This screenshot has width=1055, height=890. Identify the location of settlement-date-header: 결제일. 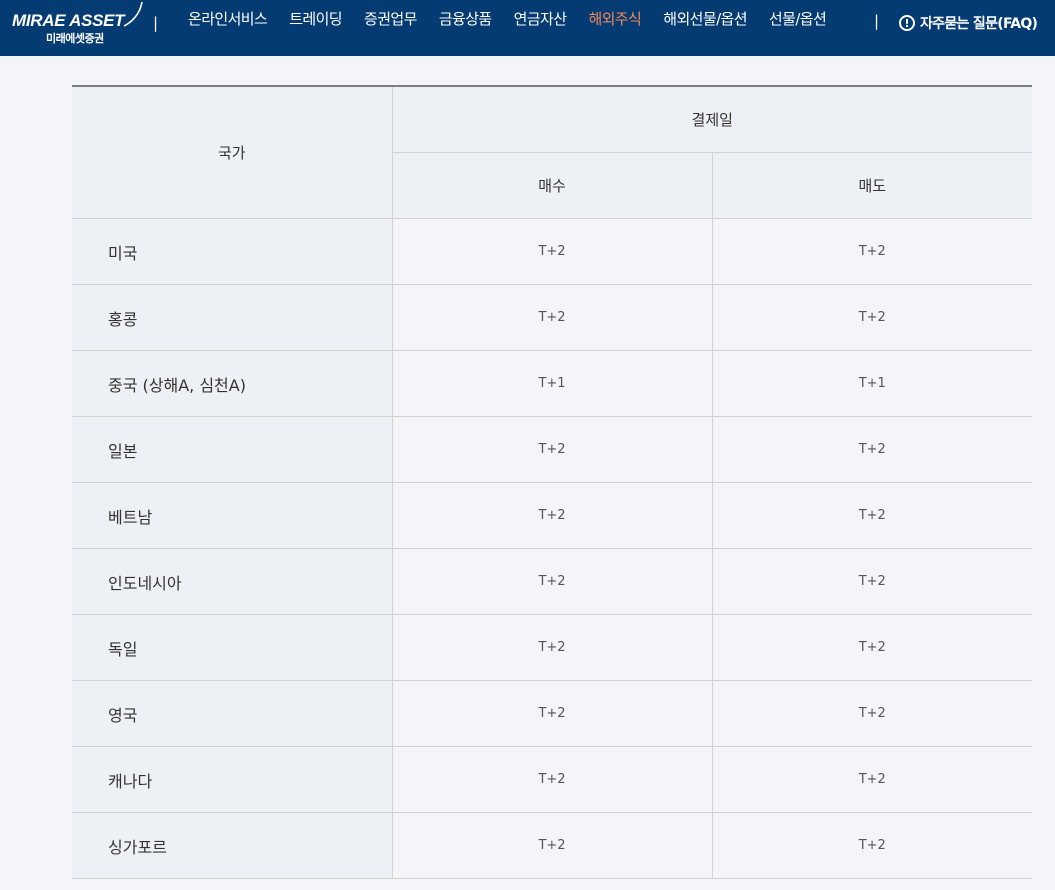
(711, 119).